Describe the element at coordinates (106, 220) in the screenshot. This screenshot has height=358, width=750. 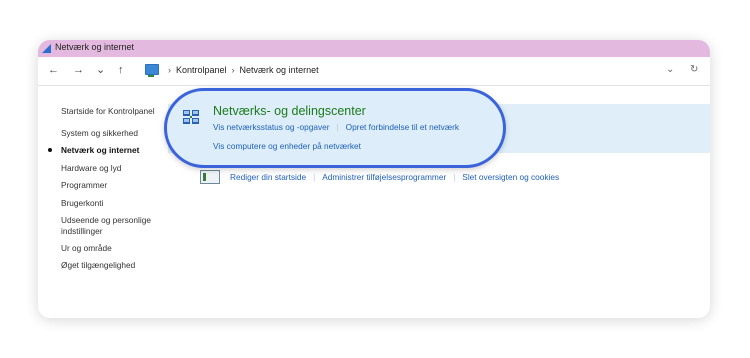
I see `sidebar-item-appearance: Udseende og personlige` at that location.